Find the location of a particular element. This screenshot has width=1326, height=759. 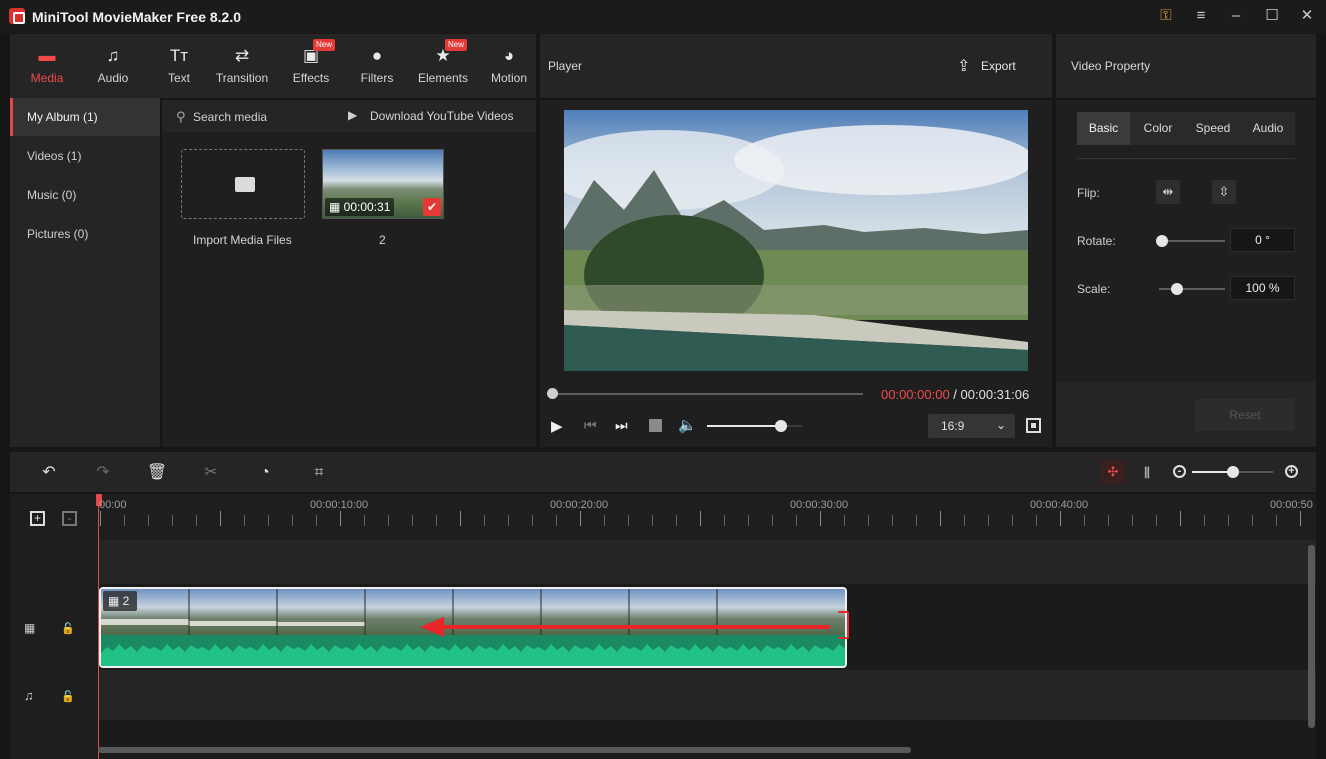

crop-icon: ⌗ is located at coordinates (319, 473).